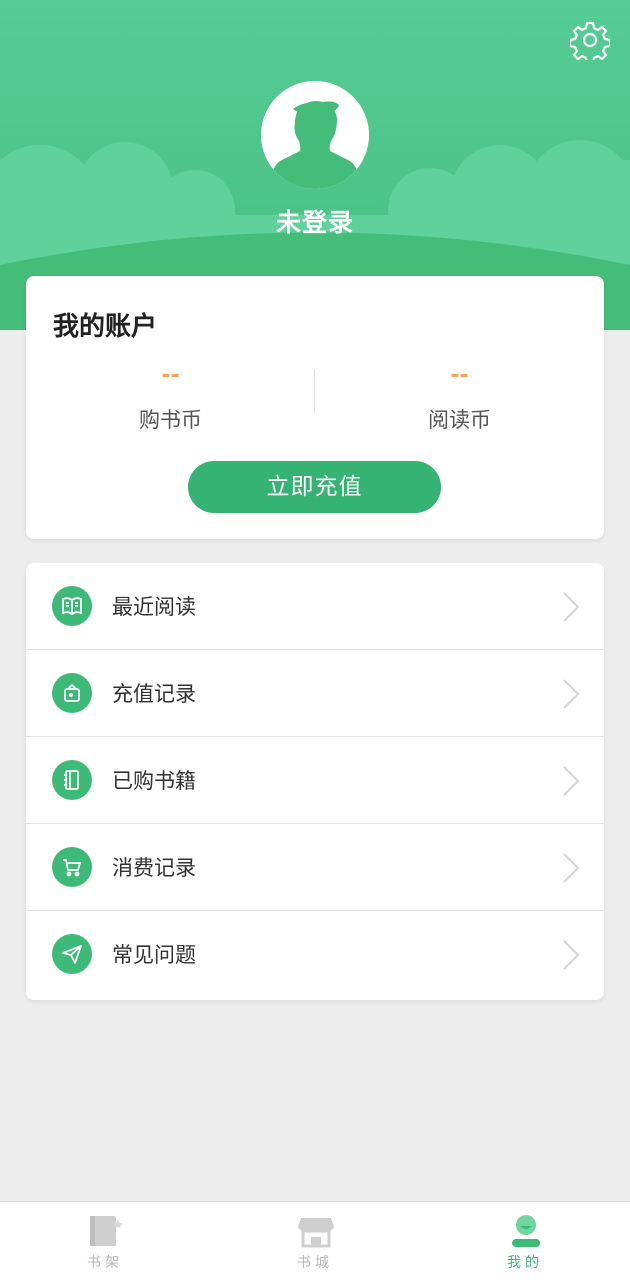  Describe the element at coordinates (315, 867) in the screenshot. I see `menu-item-spending-records: 消费记录` at that location.